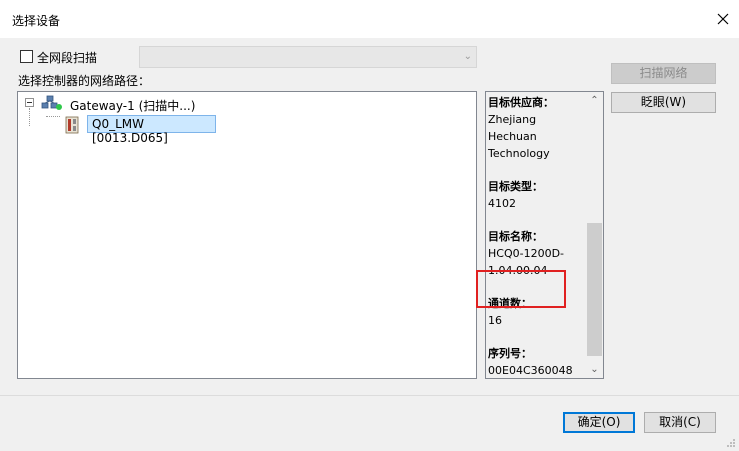 Image resolution: width=739 pixels, height=451 pixels. Describe the element at coordinates (680, 422) in the screenshot. I see `cancel-button: 取消(C)` at that location.